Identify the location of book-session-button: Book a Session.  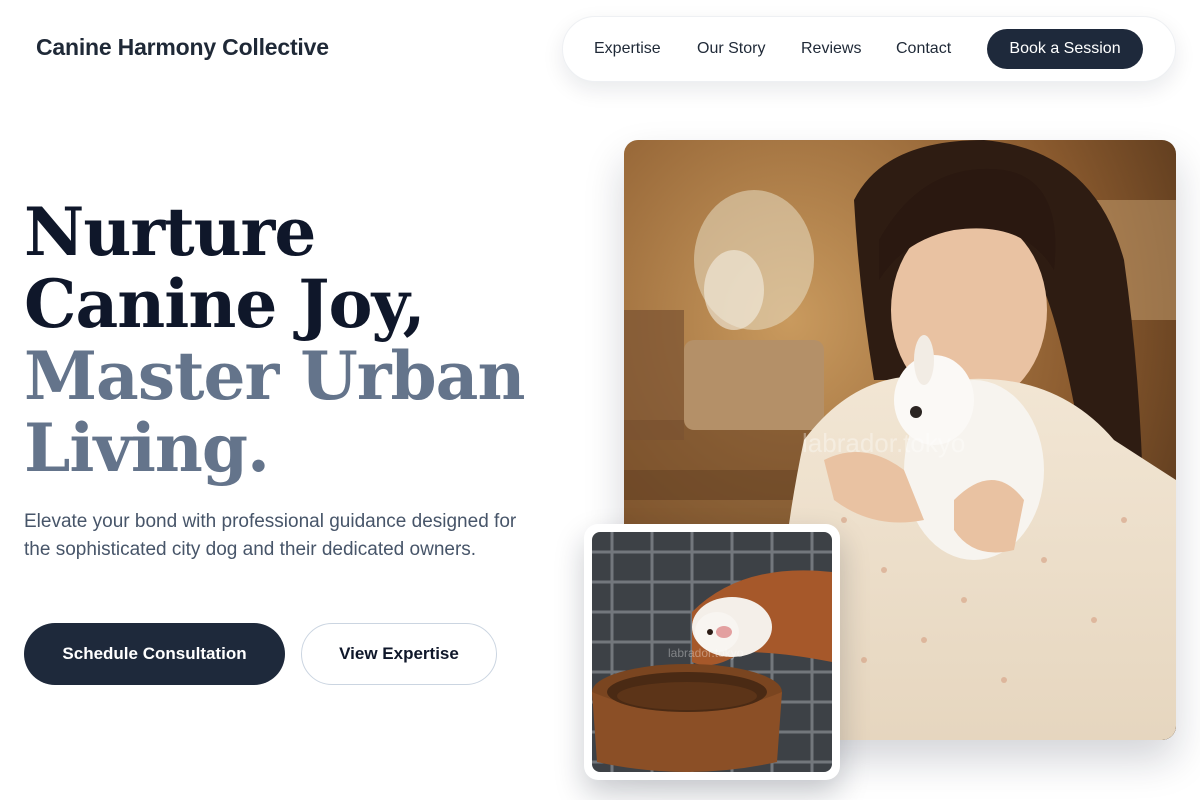
(1065, 49).